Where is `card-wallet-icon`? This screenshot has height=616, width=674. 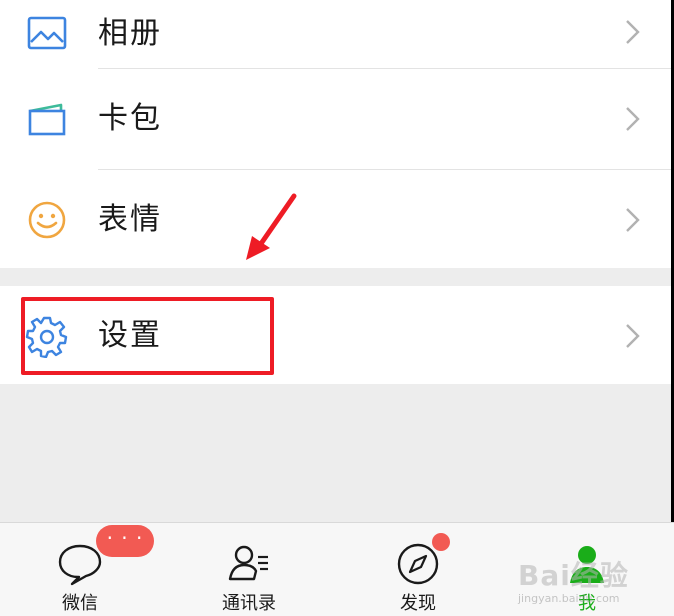 card-wallet-icon is located at coordinates (47, 119).